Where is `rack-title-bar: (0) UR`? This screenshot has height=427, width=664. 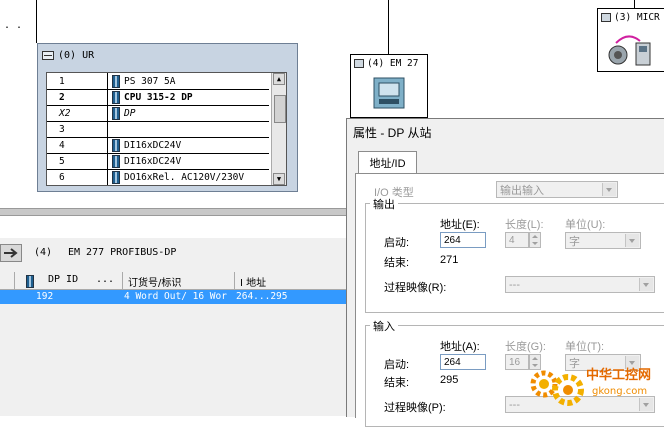
rack-title-bar: (0) UR is located at coordinates (68, 55).